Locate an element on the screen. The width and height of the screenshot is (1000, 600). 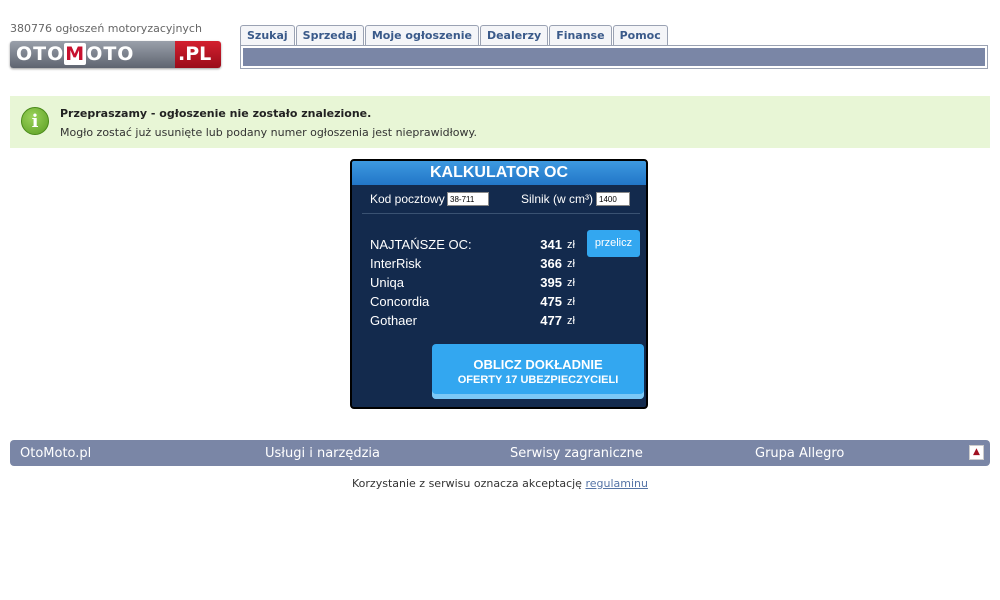
tab-dealerzy: Dealerzy is located at coordinates (514, 35).